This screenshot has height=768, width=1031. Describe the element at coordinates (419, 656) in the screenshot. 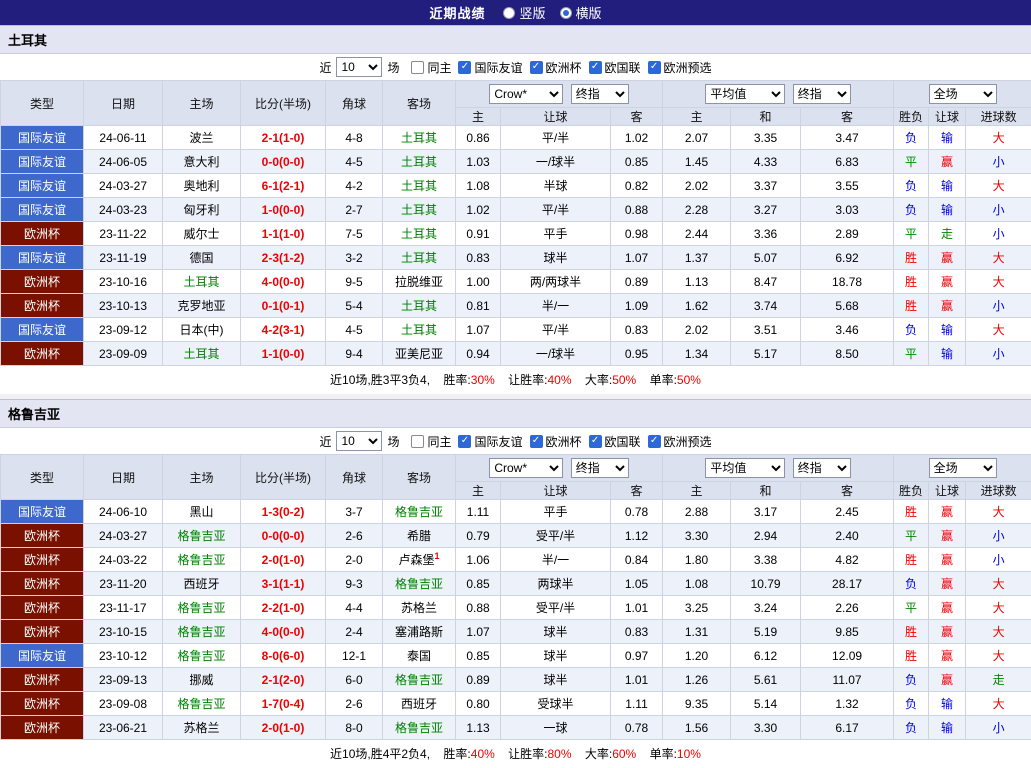

I see `away-team-cell: 泰国` at that location.